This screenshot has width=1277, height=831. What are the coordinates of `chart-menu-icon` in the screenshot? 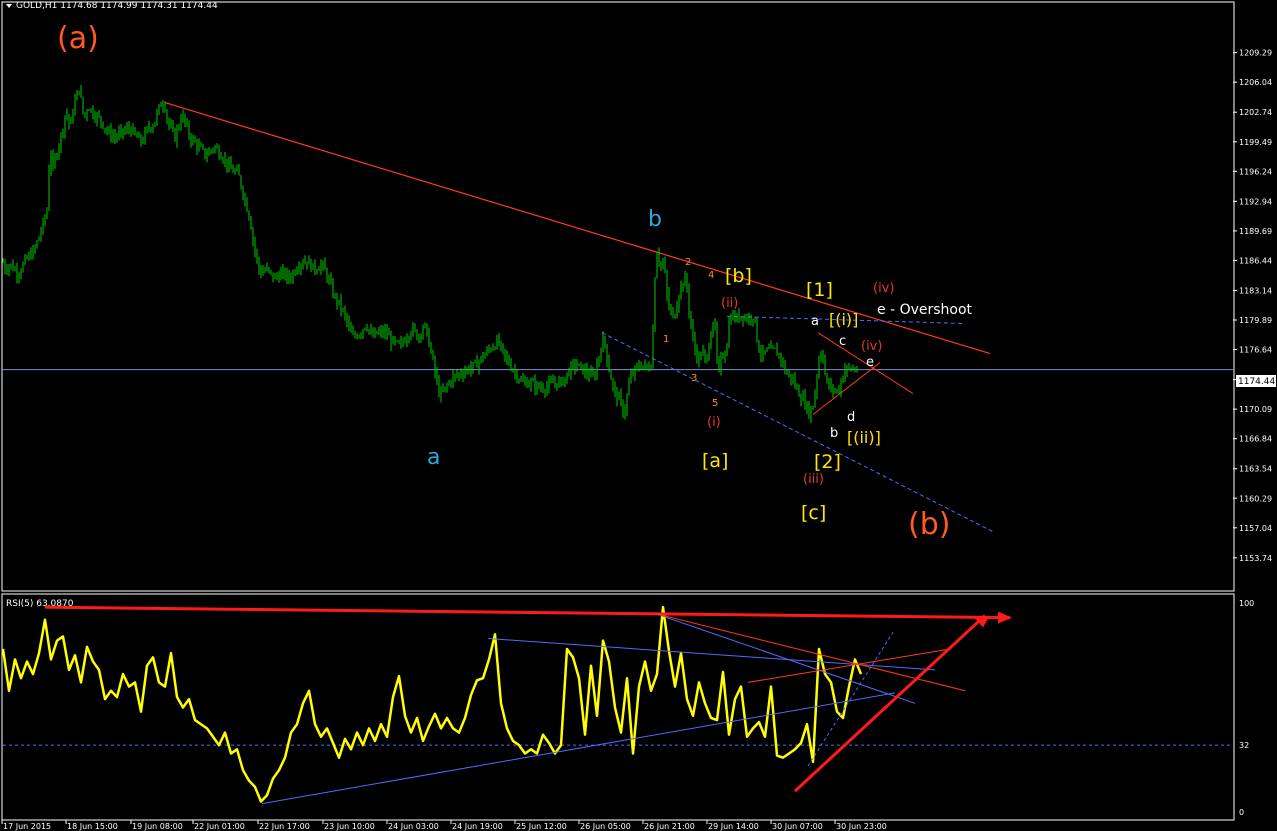 It's located at (9, 6).